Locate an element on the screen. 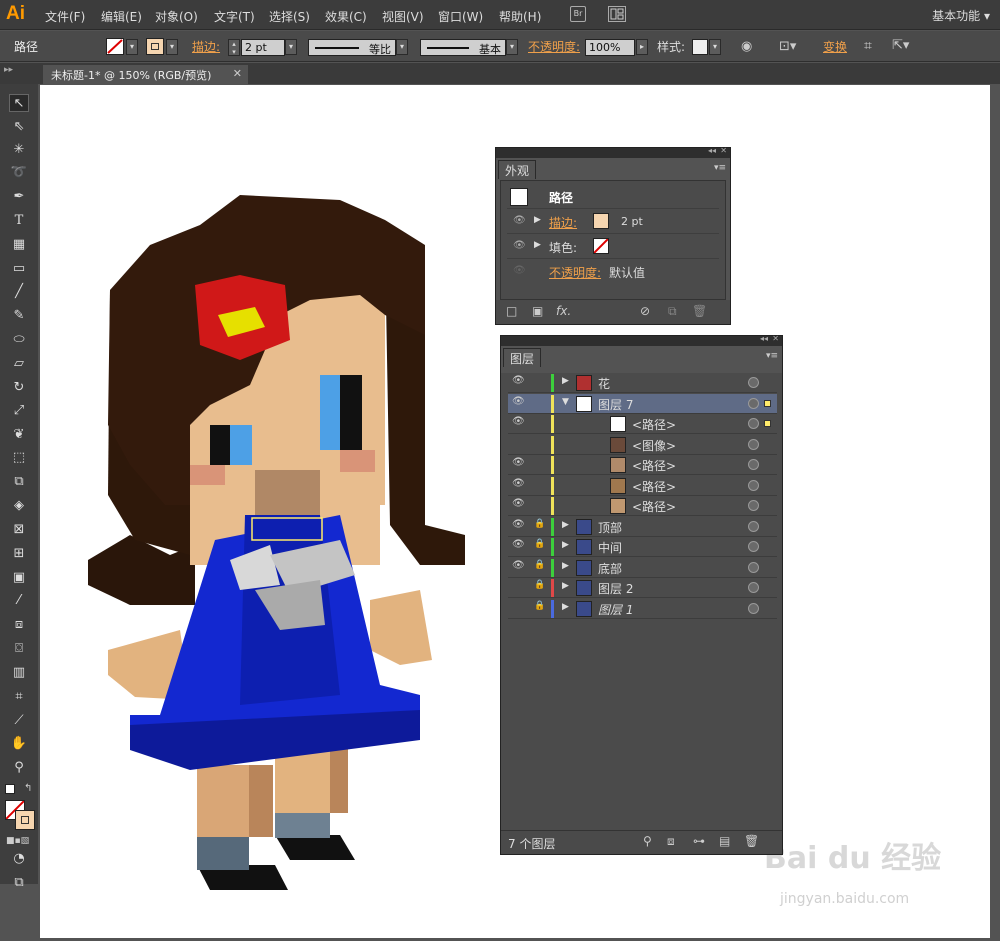 The width and height of the screenshot is (1000, 941). opacity-input: 100% is located at coordinates (610, 47).